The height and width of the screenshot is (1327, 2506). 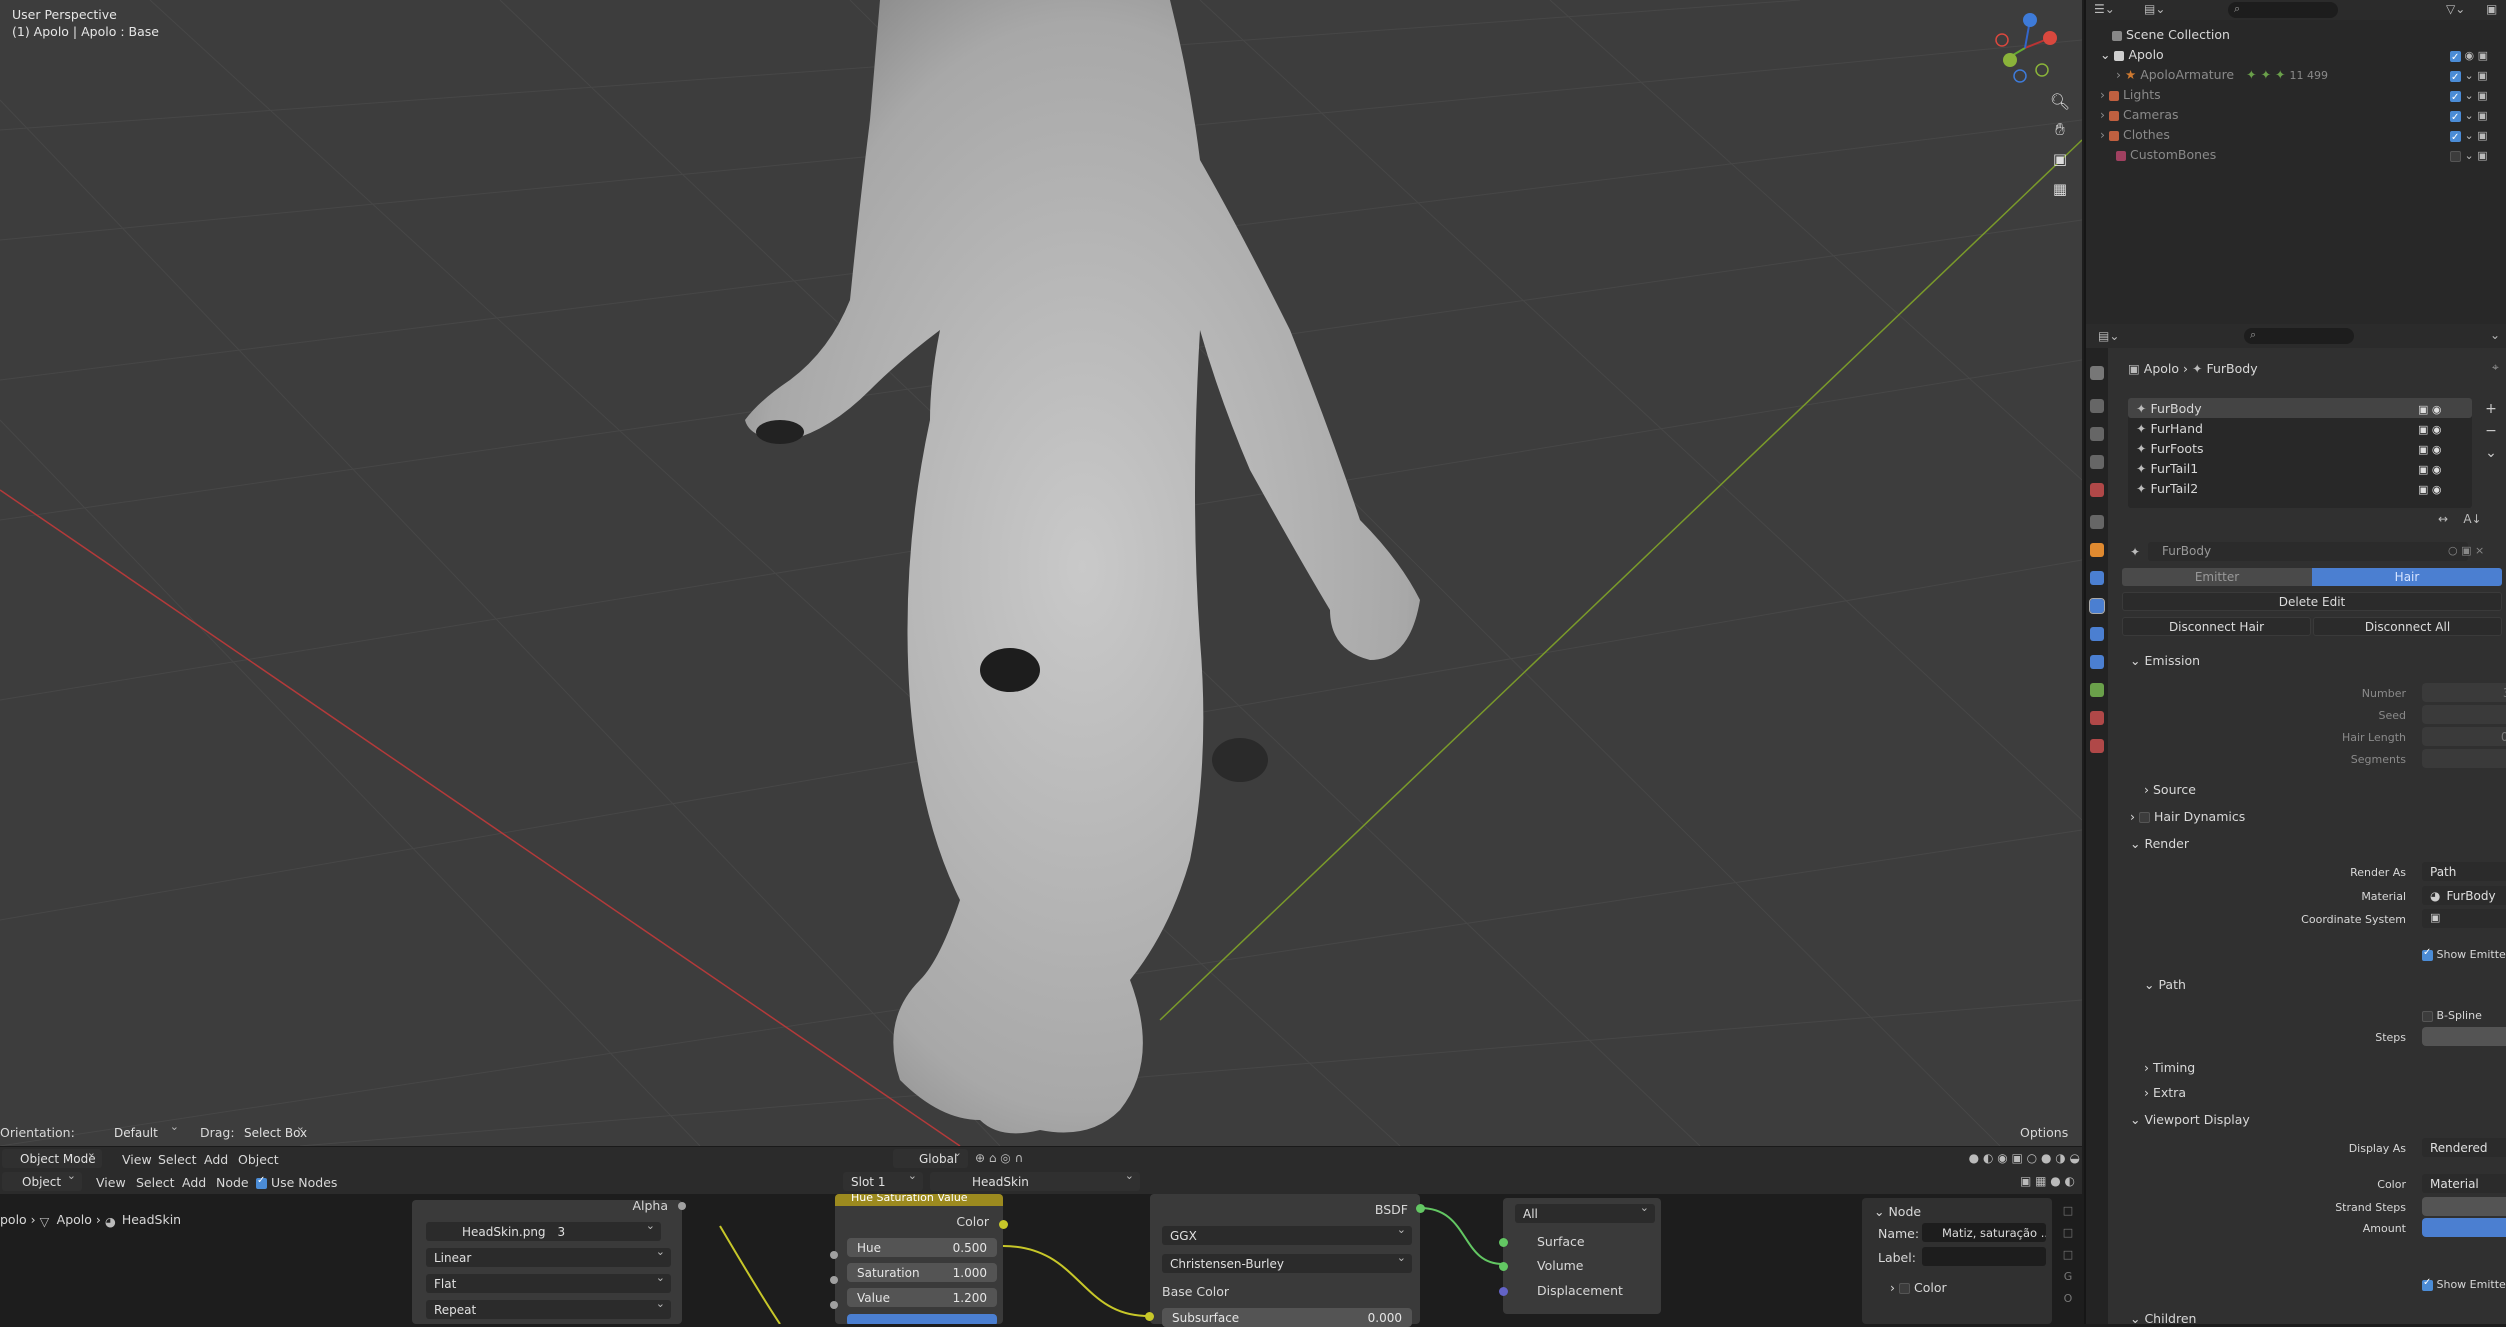 What do you see at coordinates (2025, 48) in the screenshot?
I see `navigation-gizmo` at bounding box center [2025, 48].